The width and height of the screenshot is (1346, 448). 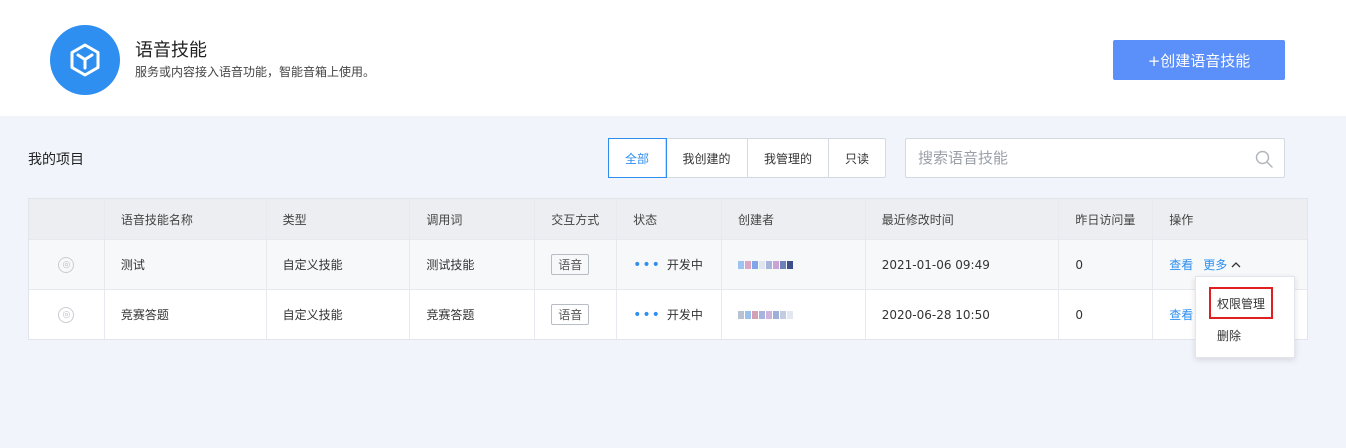 I want to click on skill-invocation: 测试技能, so click(x=471, y=264).